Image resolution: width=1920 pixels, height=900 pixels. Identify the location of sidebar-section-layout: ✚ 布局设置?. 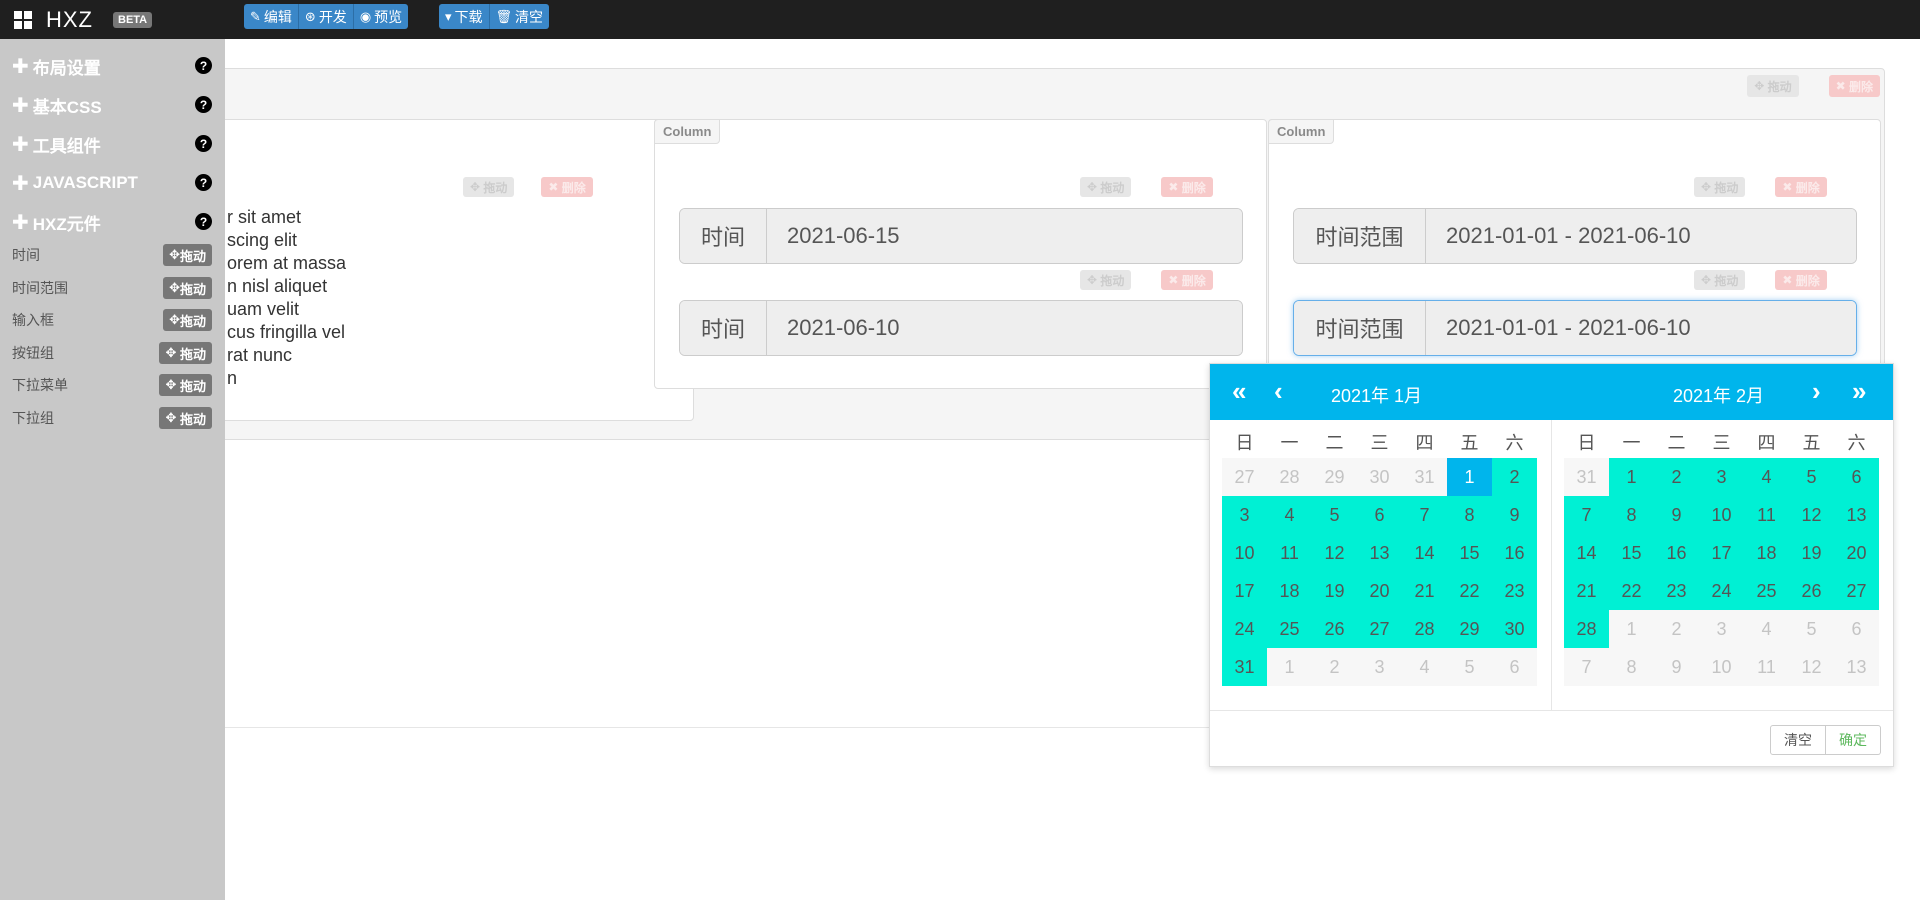
(112, 66).